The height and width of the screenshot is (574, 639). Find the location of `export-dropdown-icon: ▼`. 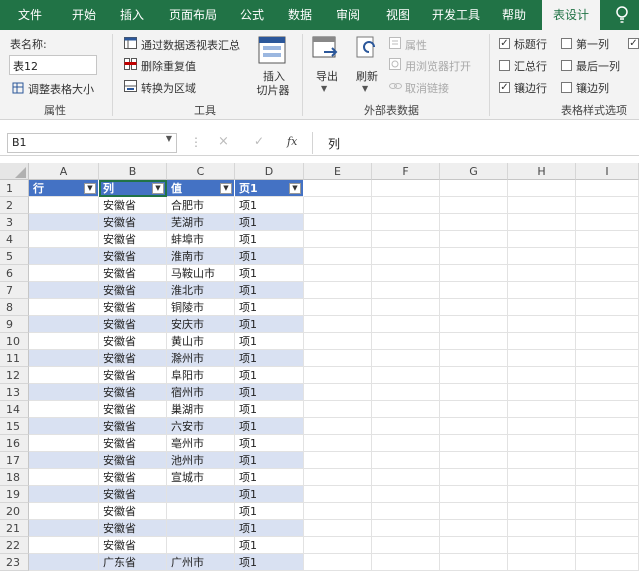

export-dropdown-icon: ▼ is located at coordinates (324, 88).